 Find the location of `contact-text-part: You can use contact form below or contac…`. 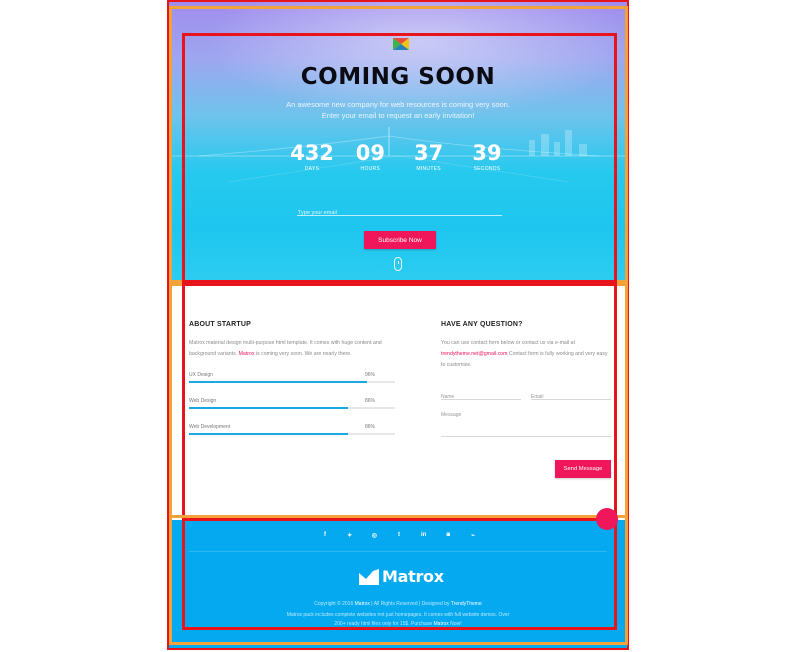

contact-text-part: You can use contact form below or contac… is located at coordinates (508, 343).